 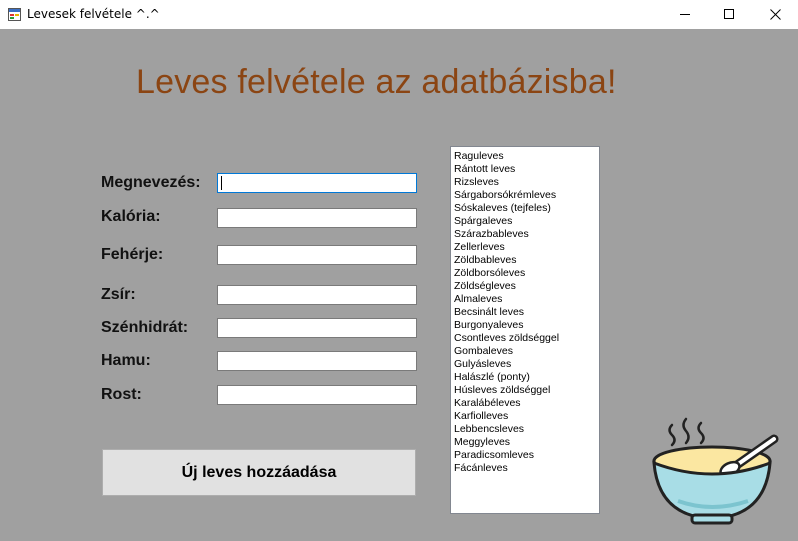 I want to click on fat-field, so click(x=317, y=295).